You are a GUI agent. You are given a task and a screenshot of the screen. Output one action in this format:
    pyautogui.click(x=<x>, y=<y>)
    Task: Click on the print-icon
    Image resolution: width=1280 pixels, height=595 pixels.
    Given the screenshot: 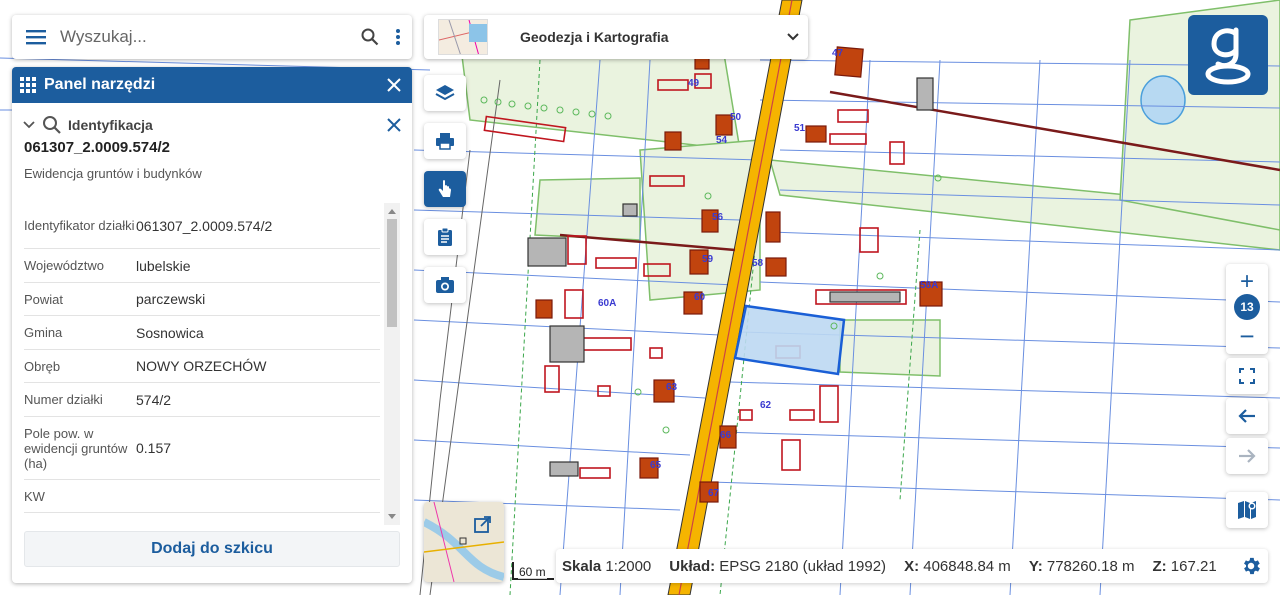 What is the action you would take?
    pyautogui.click(x=445, y=141)
    